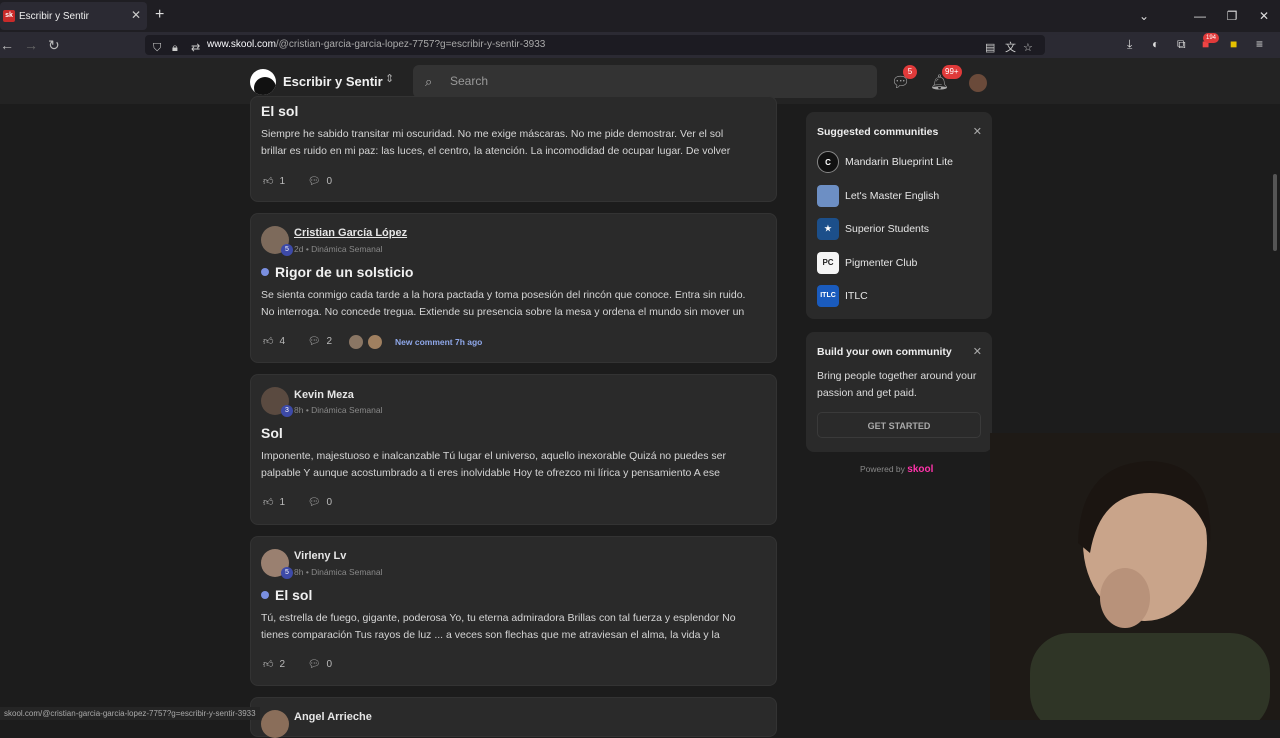 Image resolution: width=1280 pixels, height=738 pixels. What do you see at coordinates (1259, 44) in the screenshot?
I see `menu-icon: ≡` at bounding box center [1259, 44].